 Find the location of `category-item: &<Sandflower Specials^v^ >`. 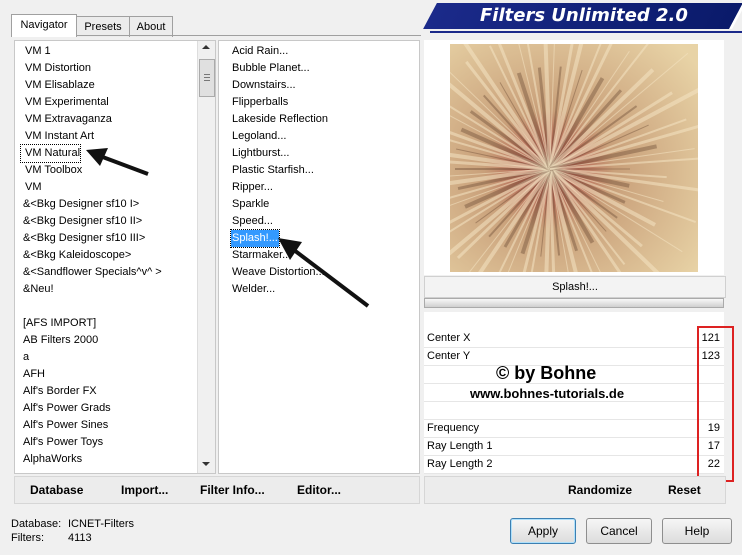

category-item: &<Sandflower Specials^v^ > is located at coordinates (88, 272).